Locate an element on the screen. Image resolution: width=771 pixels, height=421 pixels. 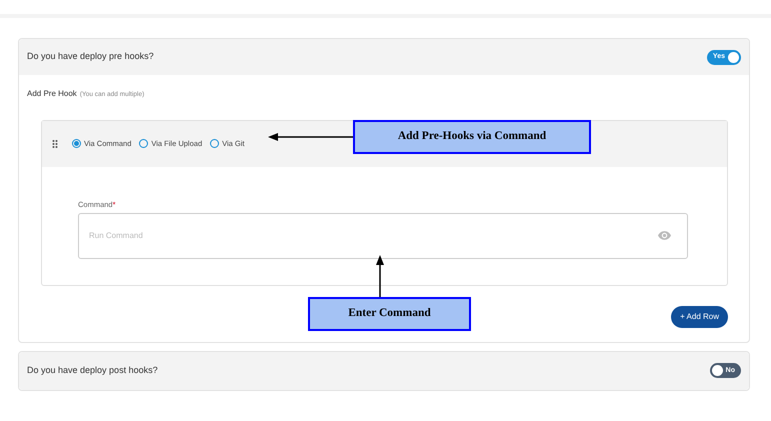
callout-box: Add Pre-Hooks via Command is located at coordinates (472, 137).